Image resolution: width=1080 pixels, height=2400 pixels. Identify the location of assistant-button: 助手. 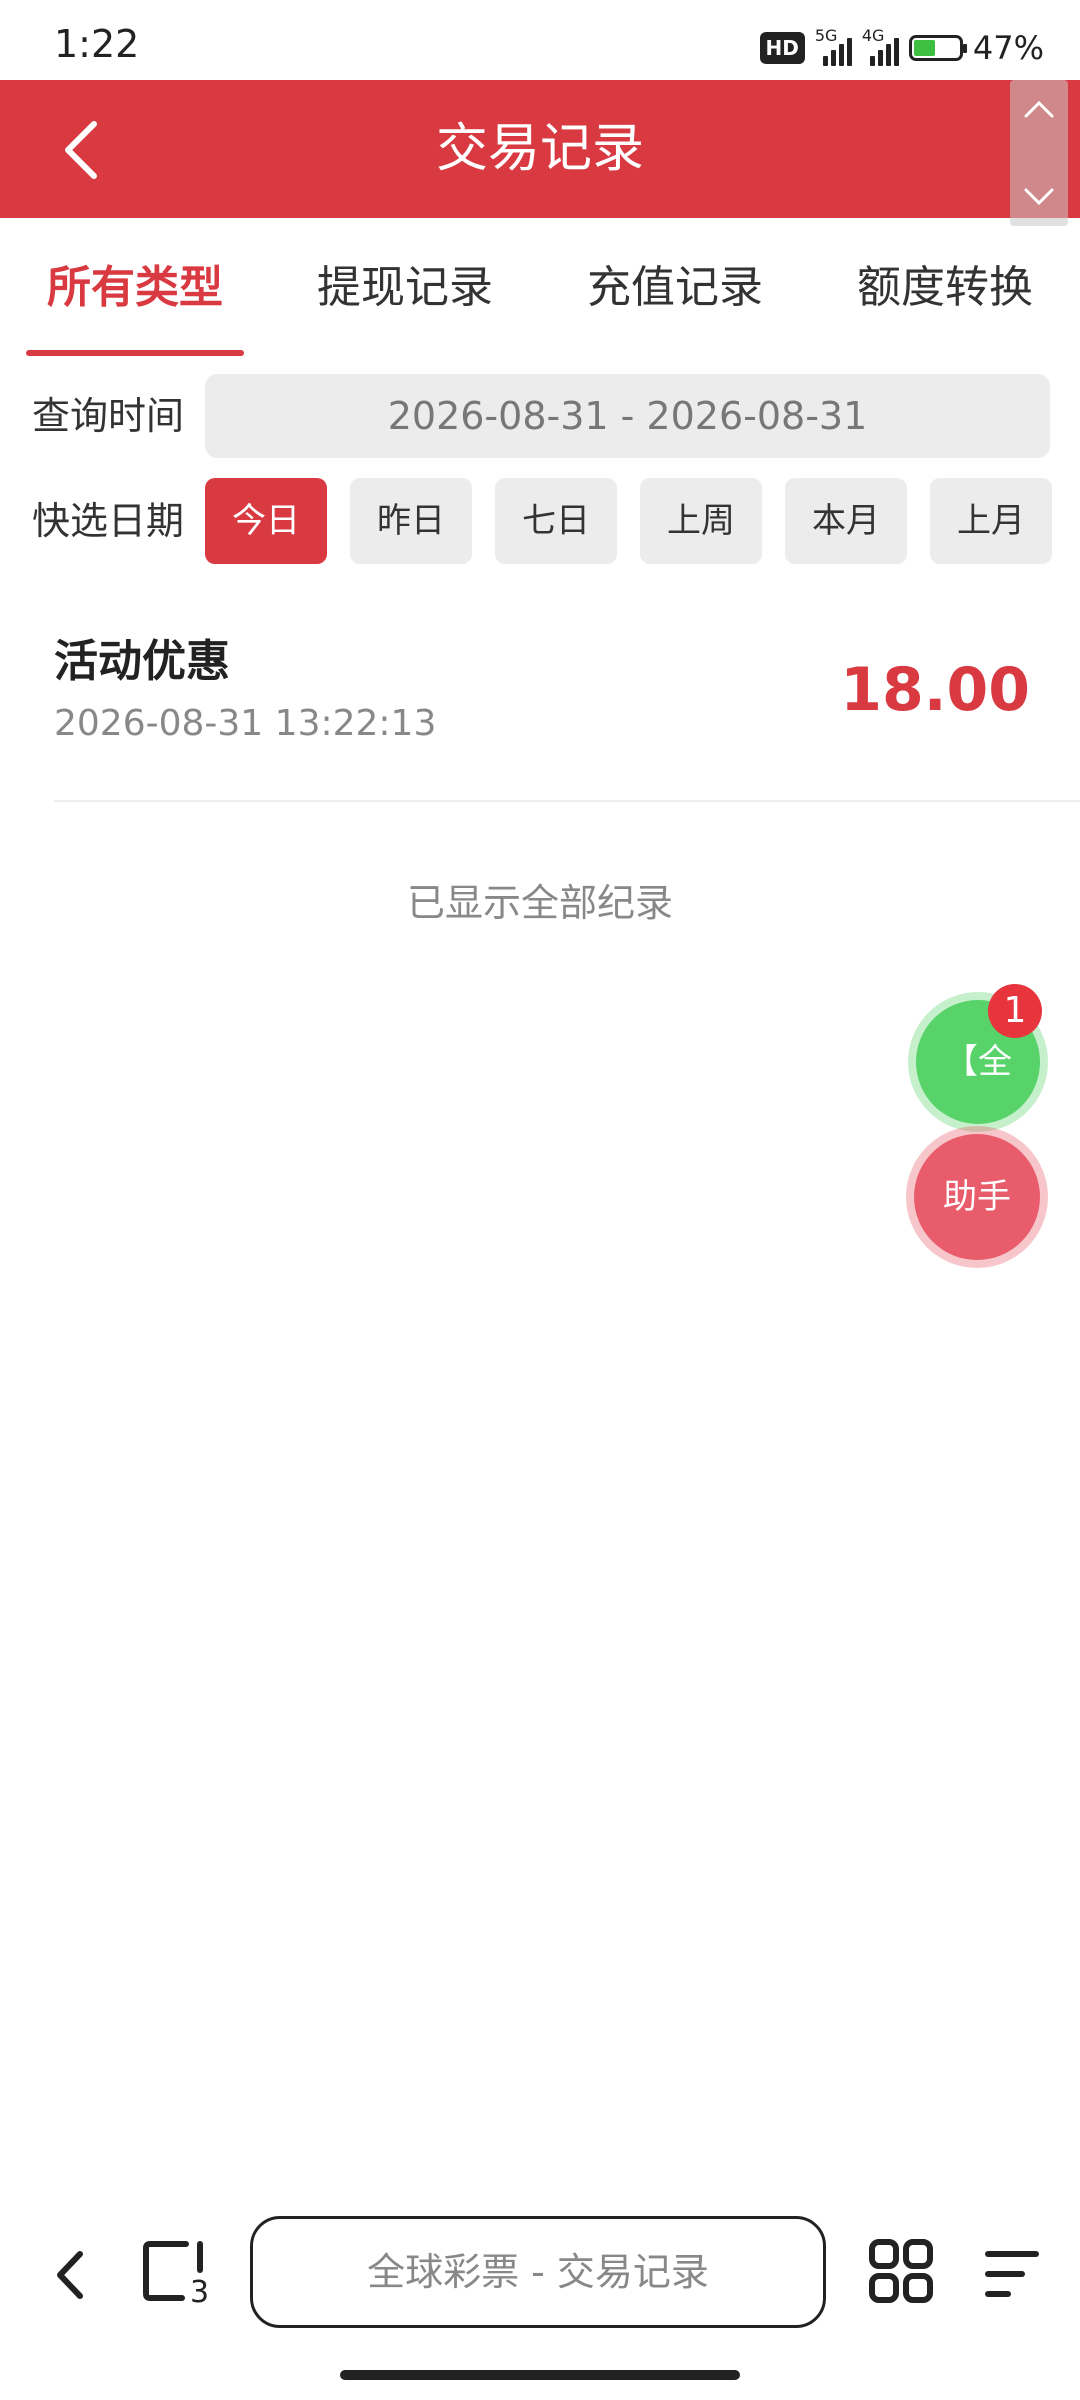
(977, 1197).